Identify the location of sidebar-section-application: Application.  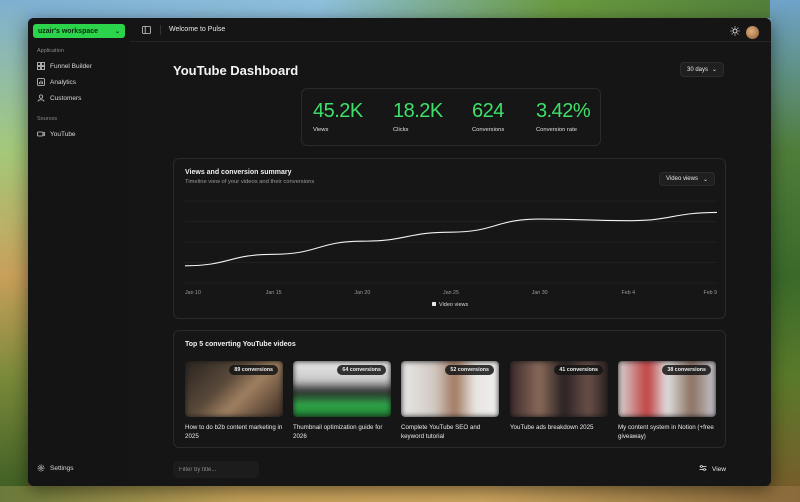
(50, 51).